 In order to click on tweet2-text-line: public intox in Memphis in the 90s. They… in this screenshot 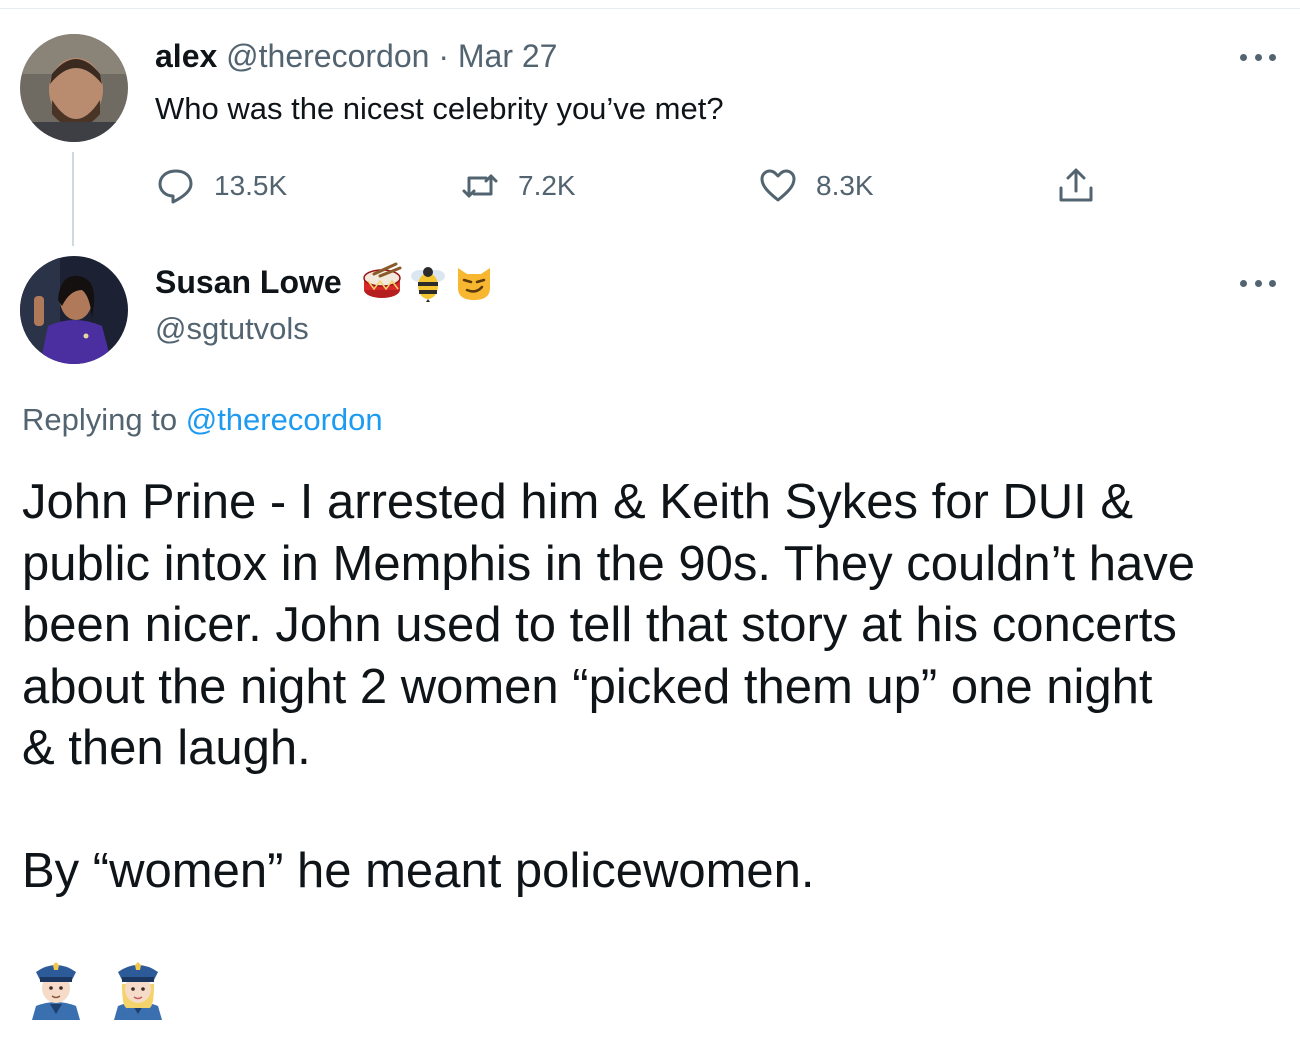, I will do `click(609, 563)`.